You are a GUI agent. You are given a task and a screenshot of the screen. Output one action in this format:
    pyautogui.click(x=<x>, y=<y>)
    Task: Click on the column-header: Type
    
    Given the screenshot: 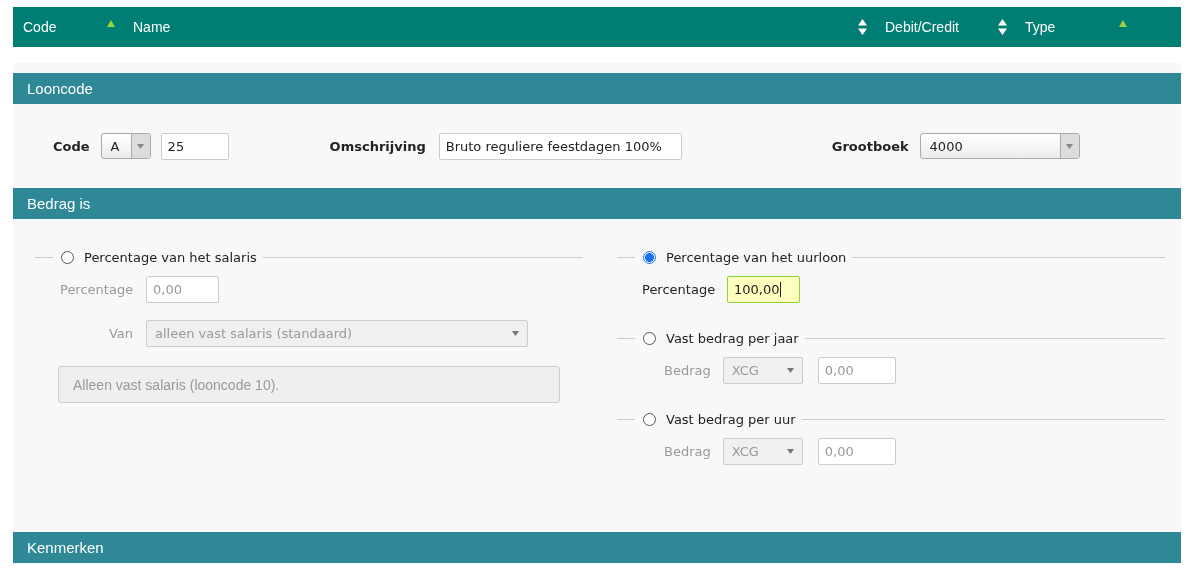 What is the action you would take?
    pyautogui.click(x=1040, y=27)
    